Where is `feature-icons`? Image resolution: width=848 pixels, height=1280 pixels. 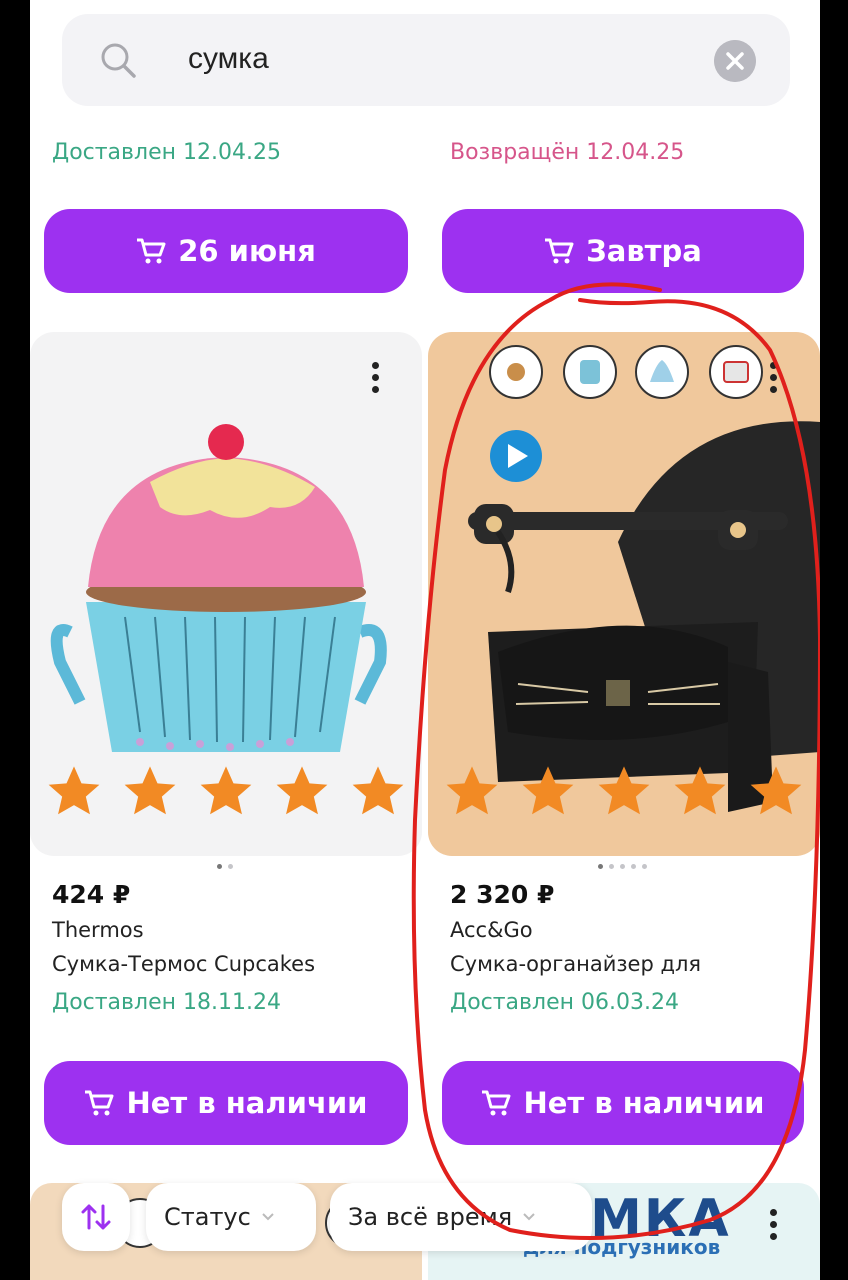 feature-icons is located at coordinates (626, 372).